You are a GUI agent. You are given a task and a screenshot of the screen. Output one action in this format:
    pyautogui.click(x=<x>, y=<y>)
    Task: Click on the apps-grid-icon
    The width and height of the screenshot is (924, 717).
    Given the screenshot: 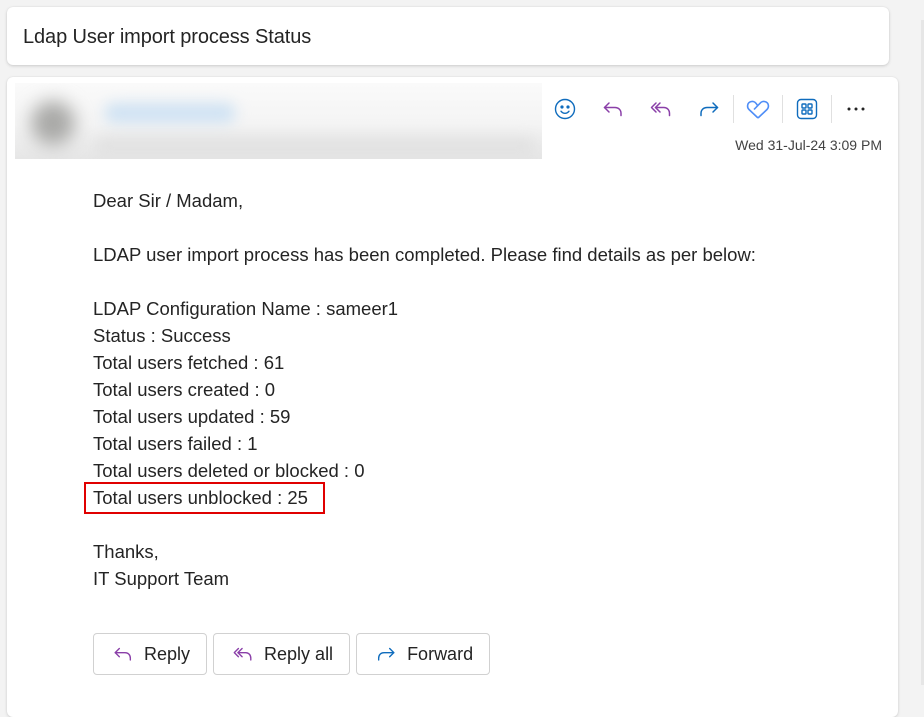 What is the action you would take?
    pyautogui.click(x=807, y=109)
    